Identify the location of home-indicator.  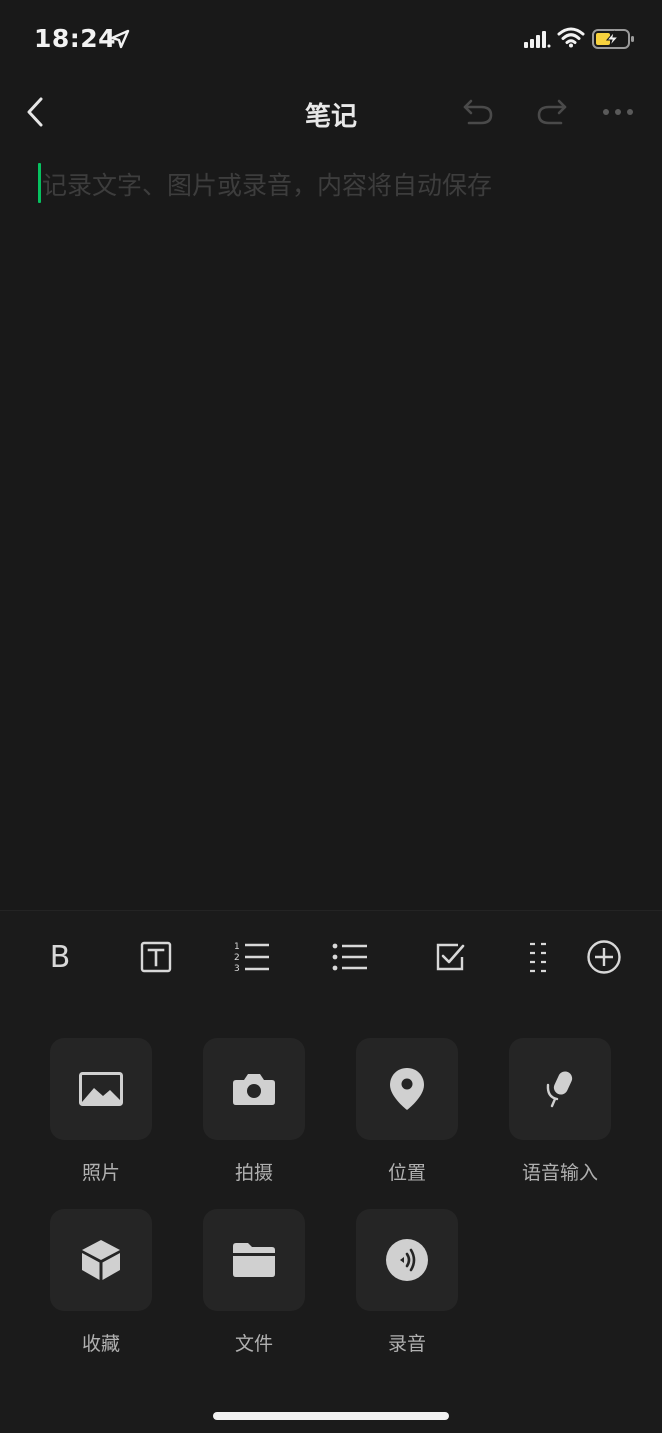
(331, 1416).